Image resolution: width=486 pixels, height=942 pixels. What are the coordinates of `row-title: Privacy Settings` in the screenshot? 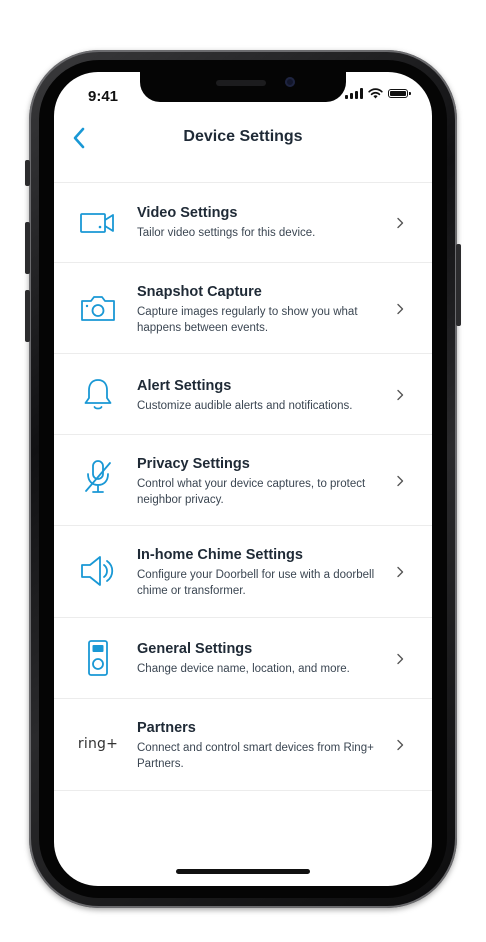 It's located at (193, 464).